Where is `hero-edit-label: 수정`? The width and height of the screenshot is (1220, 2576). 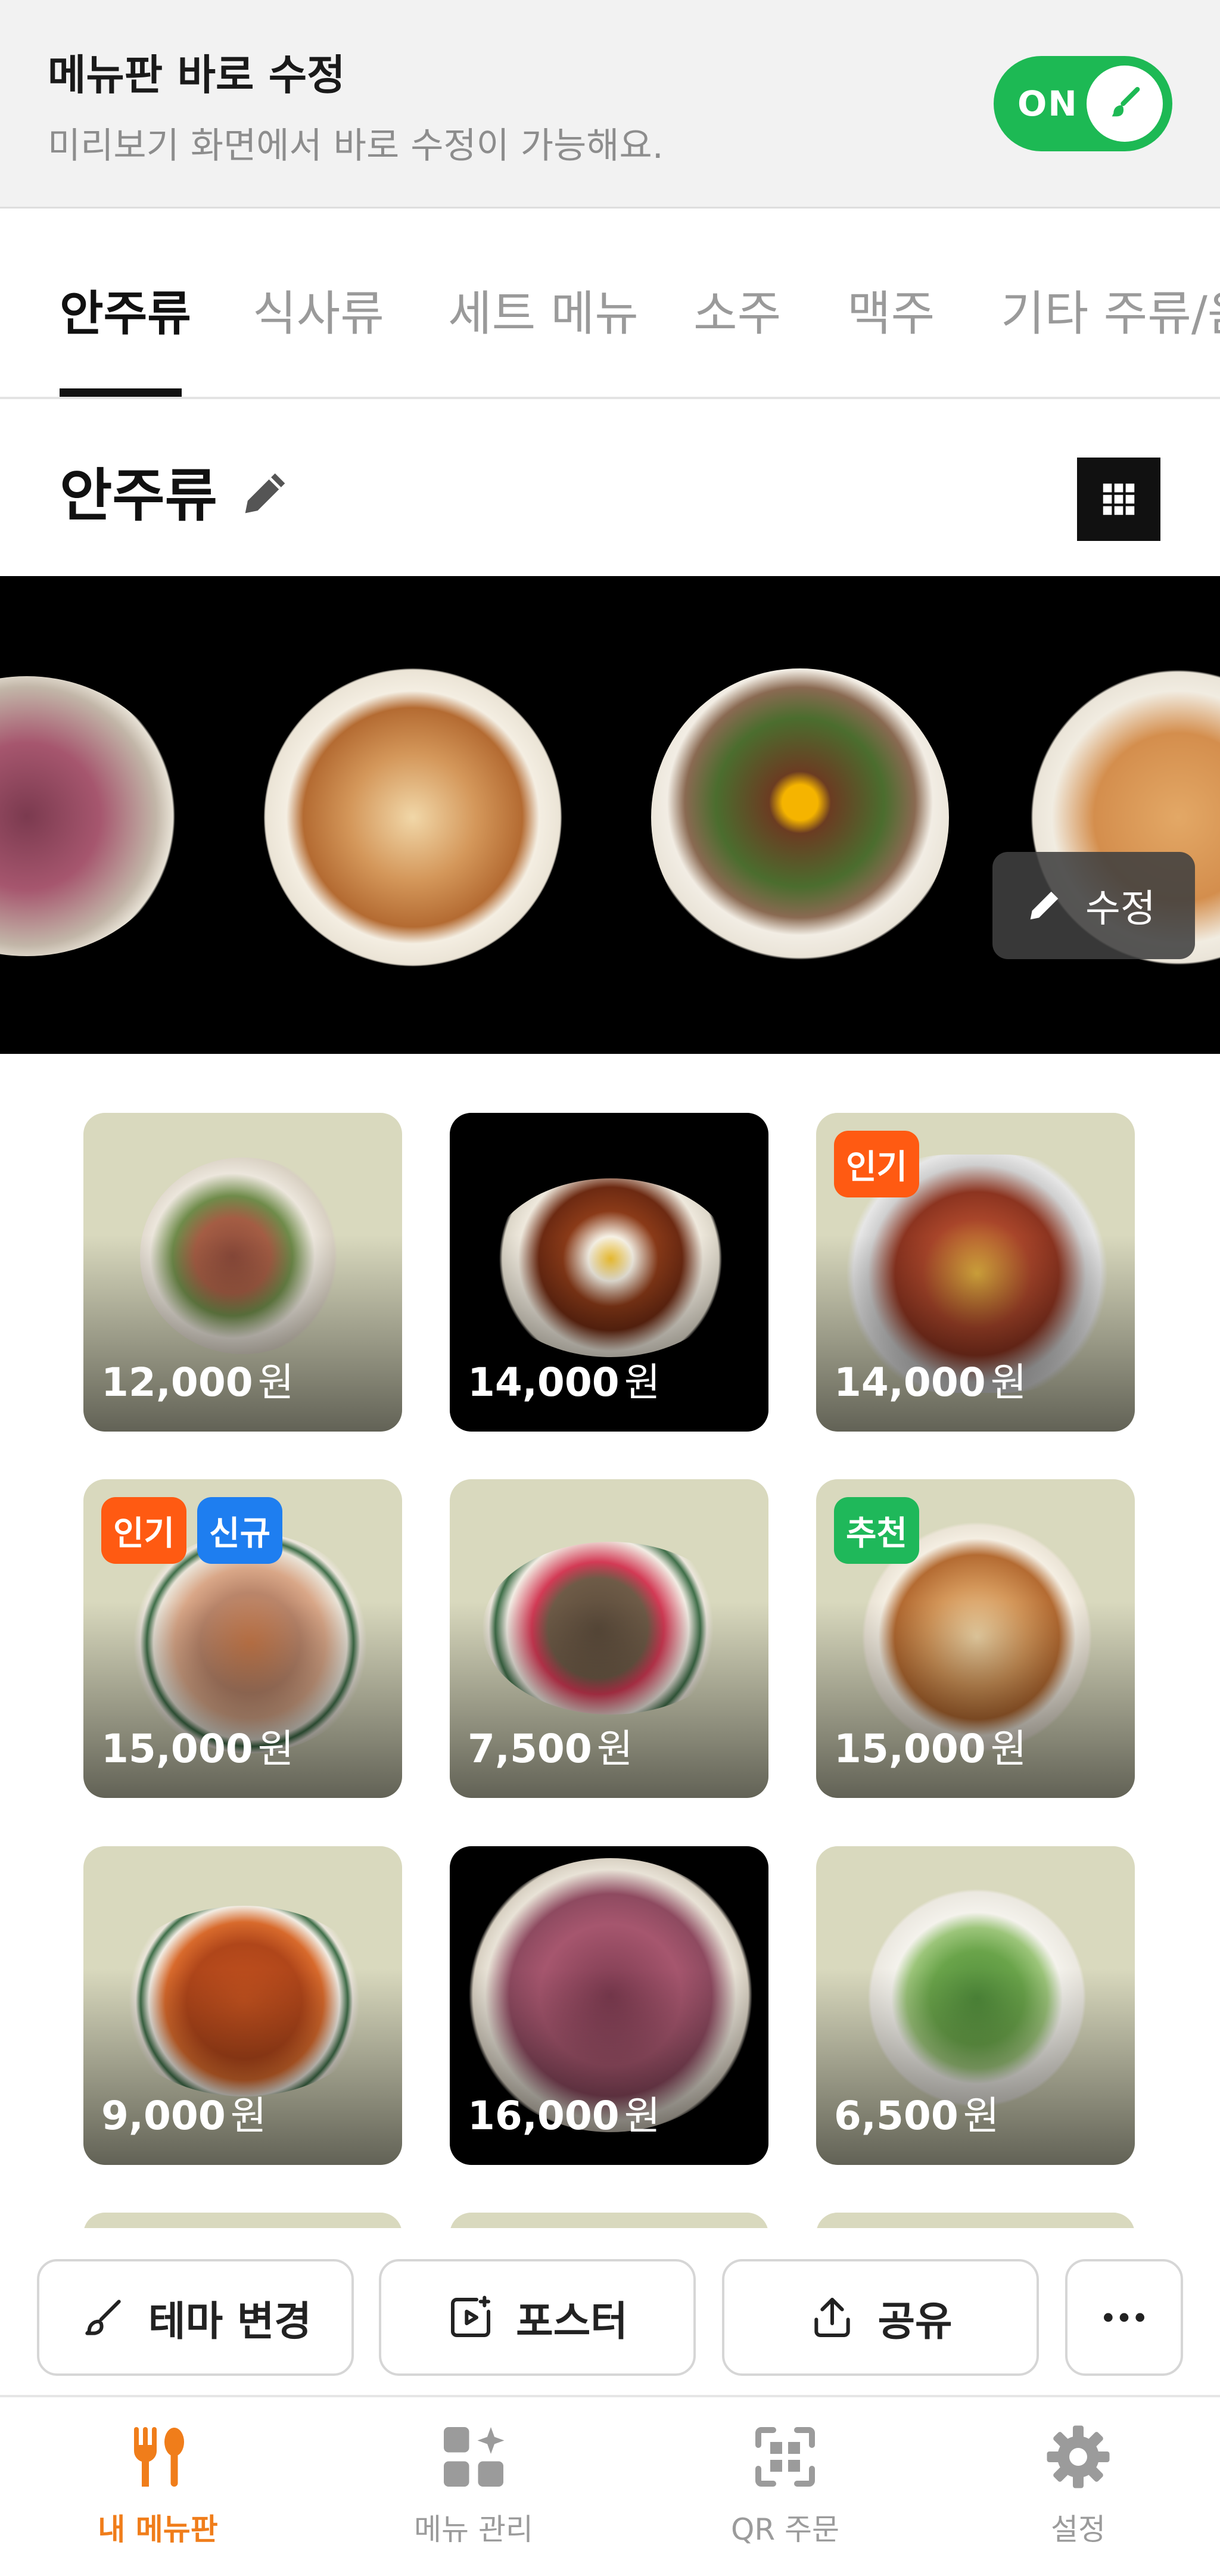
hero-edit-label: 수정 is located at coordinates (1120, 909).